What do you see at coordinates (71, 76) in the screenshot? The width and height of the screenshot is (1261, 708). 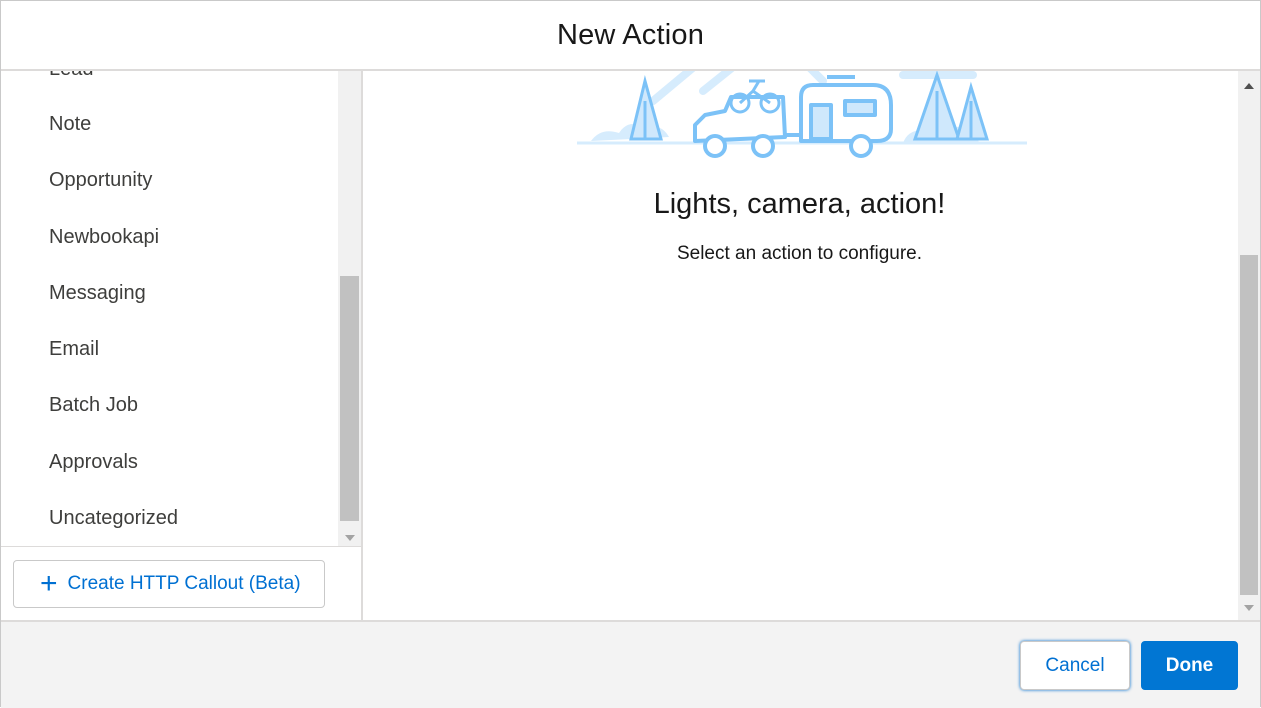 I see `sidebar-item-lead: Lead` at bounding box center [71, 76].